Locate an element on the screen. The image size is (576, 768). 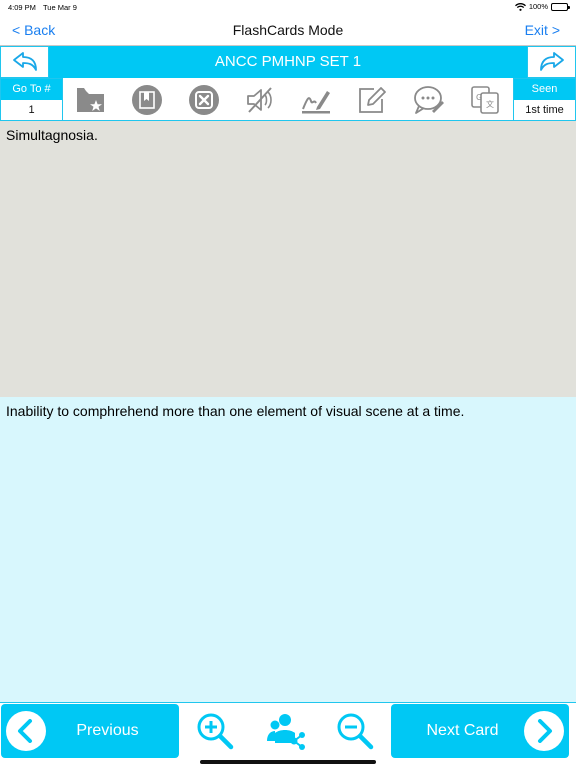
edit-icon is located at coordinates (373, 99).